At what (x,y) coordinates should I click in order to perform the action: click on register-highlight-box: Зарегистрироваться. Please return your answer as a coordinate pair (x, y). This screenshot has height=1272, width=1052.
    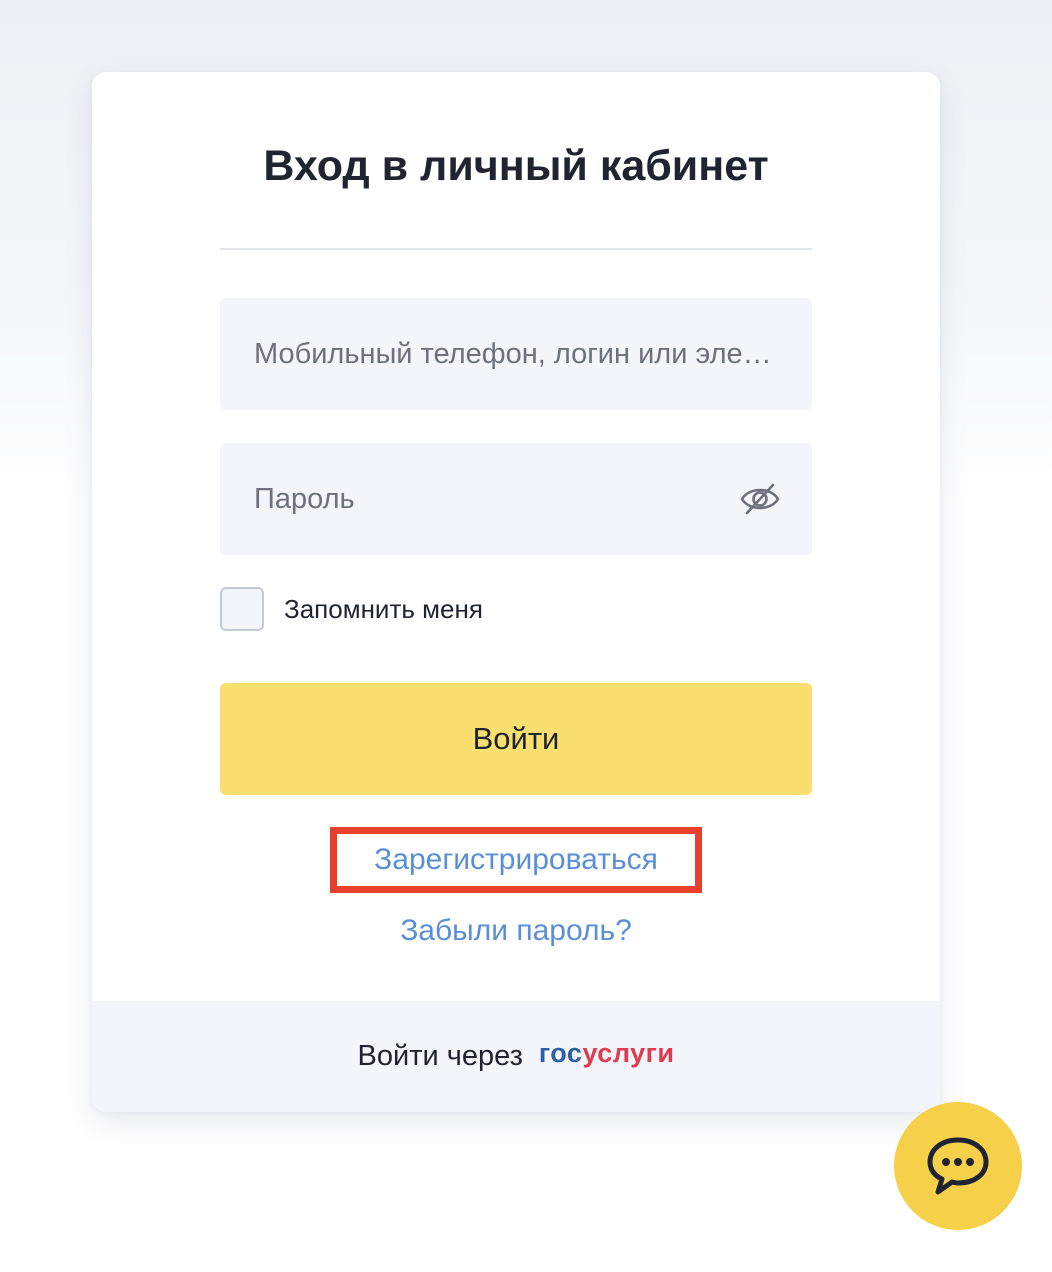
    Looking at the image, I should click on (516, 860).